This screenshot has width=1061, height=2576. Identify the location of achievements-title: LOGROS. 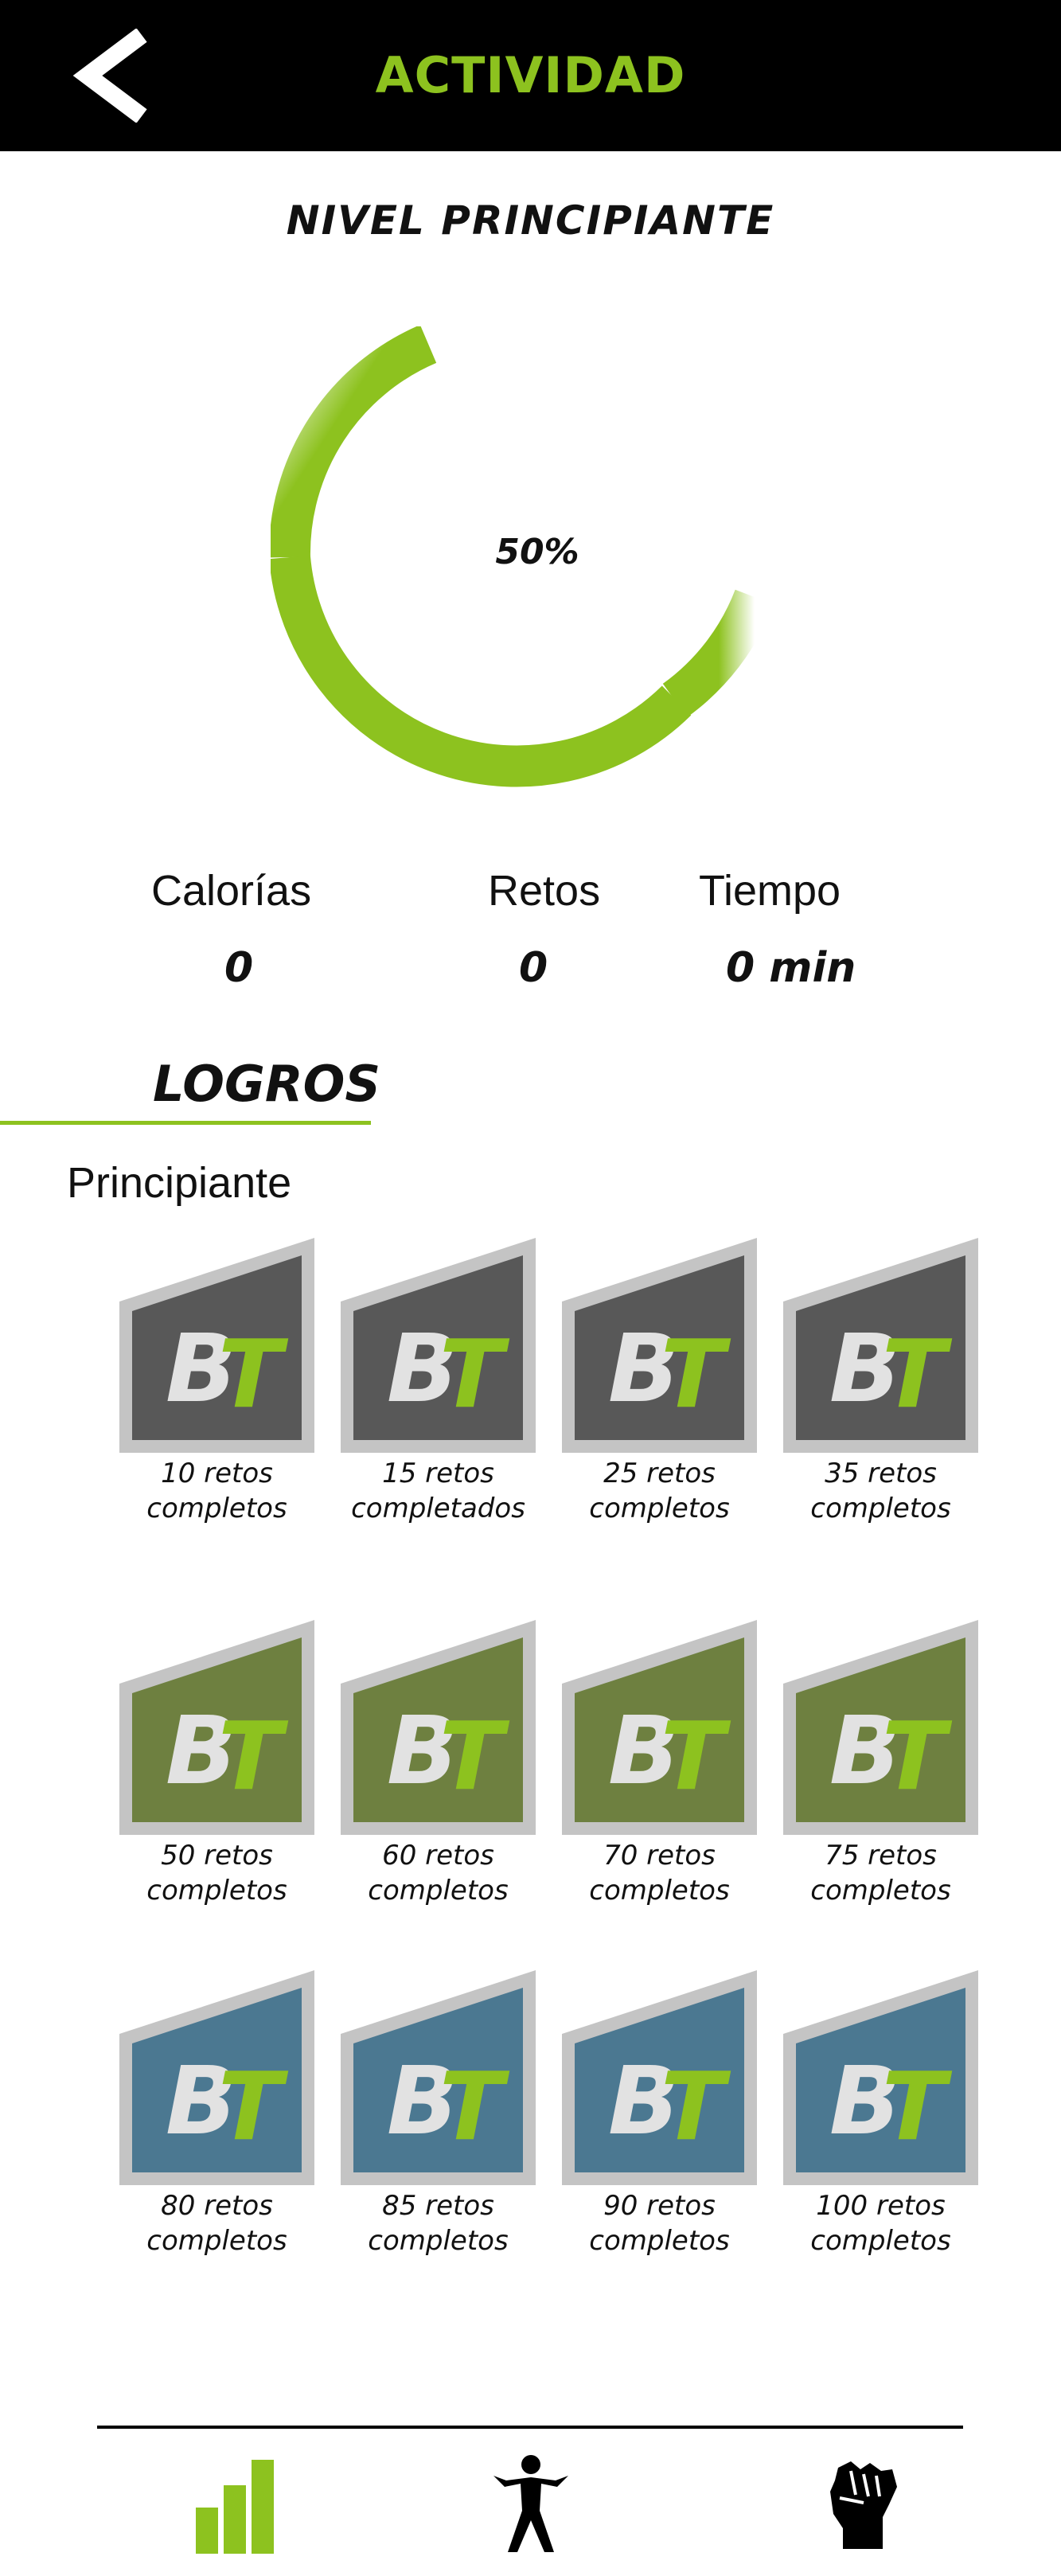
(266, 1084).